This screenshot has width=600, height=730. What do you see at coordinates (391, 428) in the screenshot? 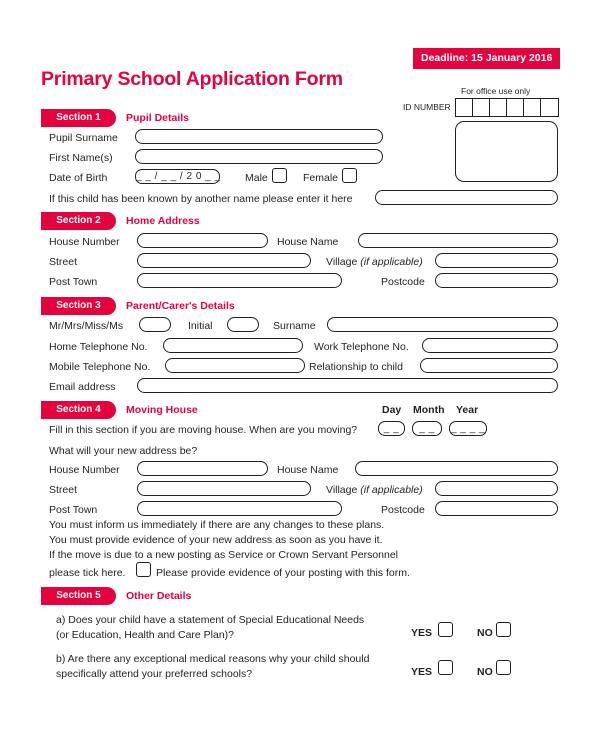
I see `moving-day-input: _ _` at bounding box center [391, 428].